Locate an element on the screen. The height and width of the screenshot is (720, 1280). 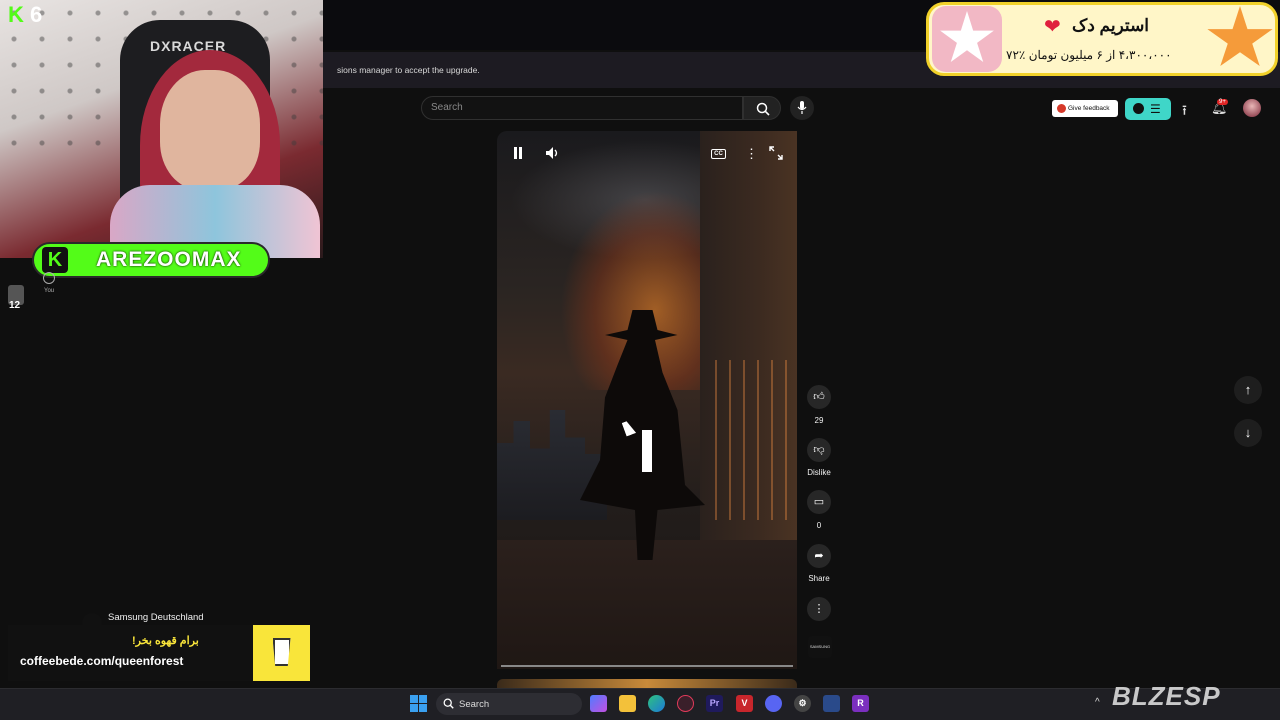
app-icon is located at coordinates (831, 703).